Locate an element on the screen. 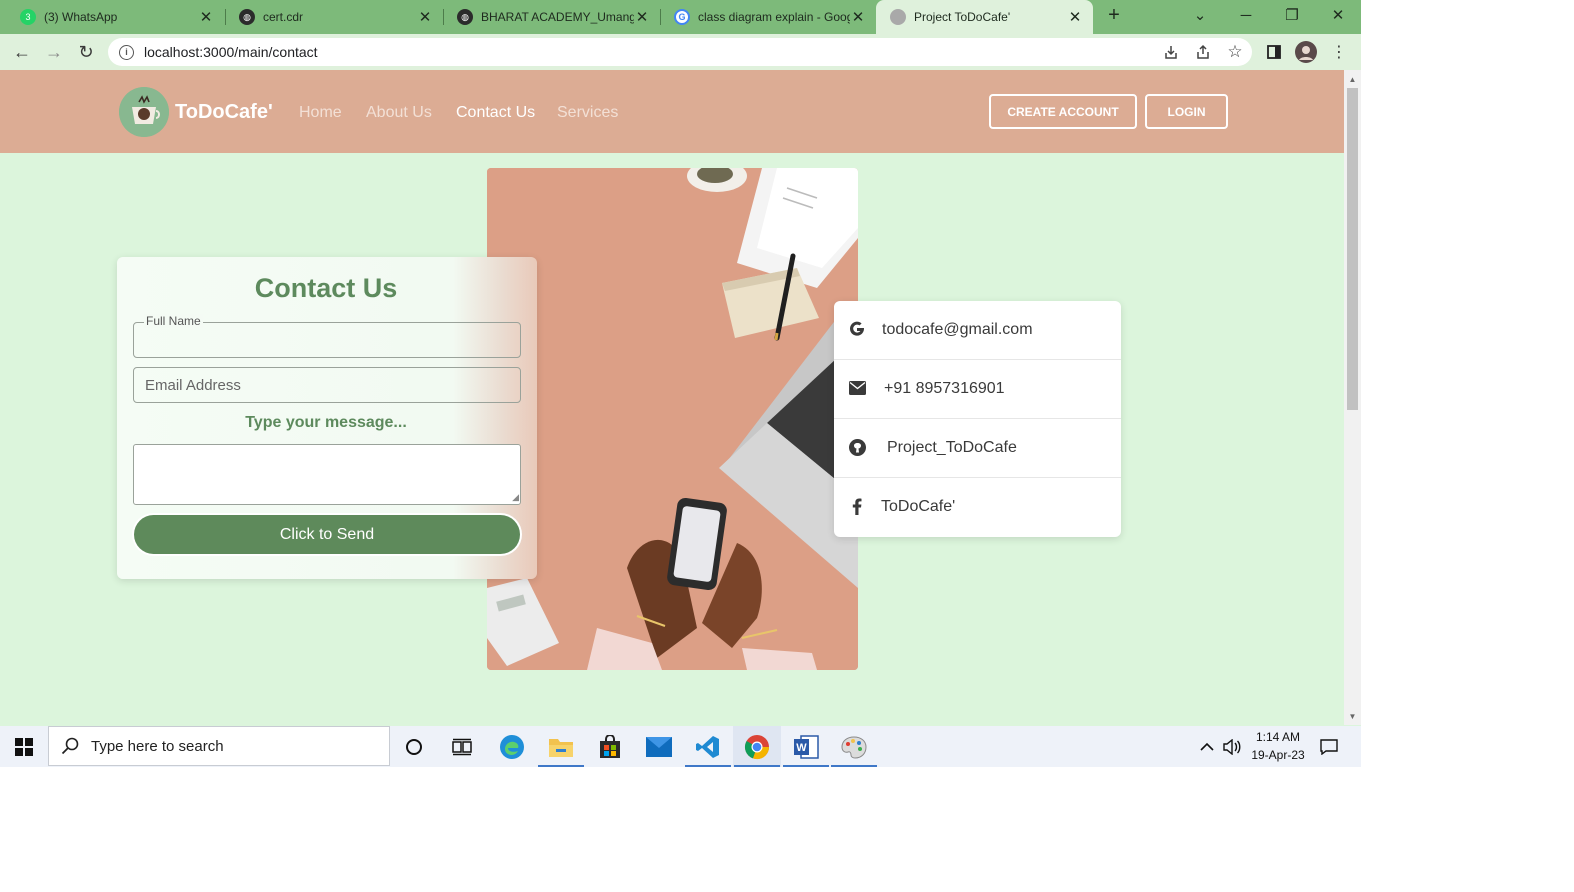 Image resolution: width=1574 pixels, height=892 pixels. folder-icon is located at coordinates (561, 747).